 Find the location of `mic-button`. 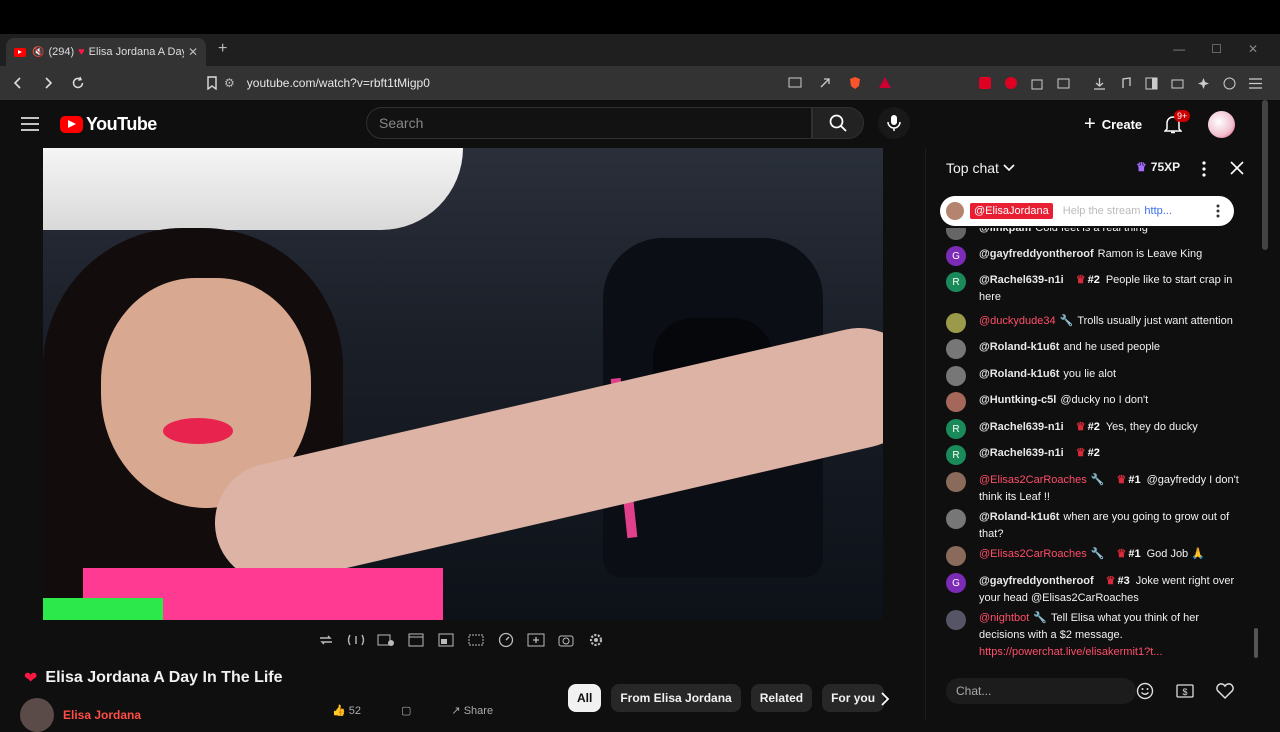

mic-button is located at coordinates (894, 123).